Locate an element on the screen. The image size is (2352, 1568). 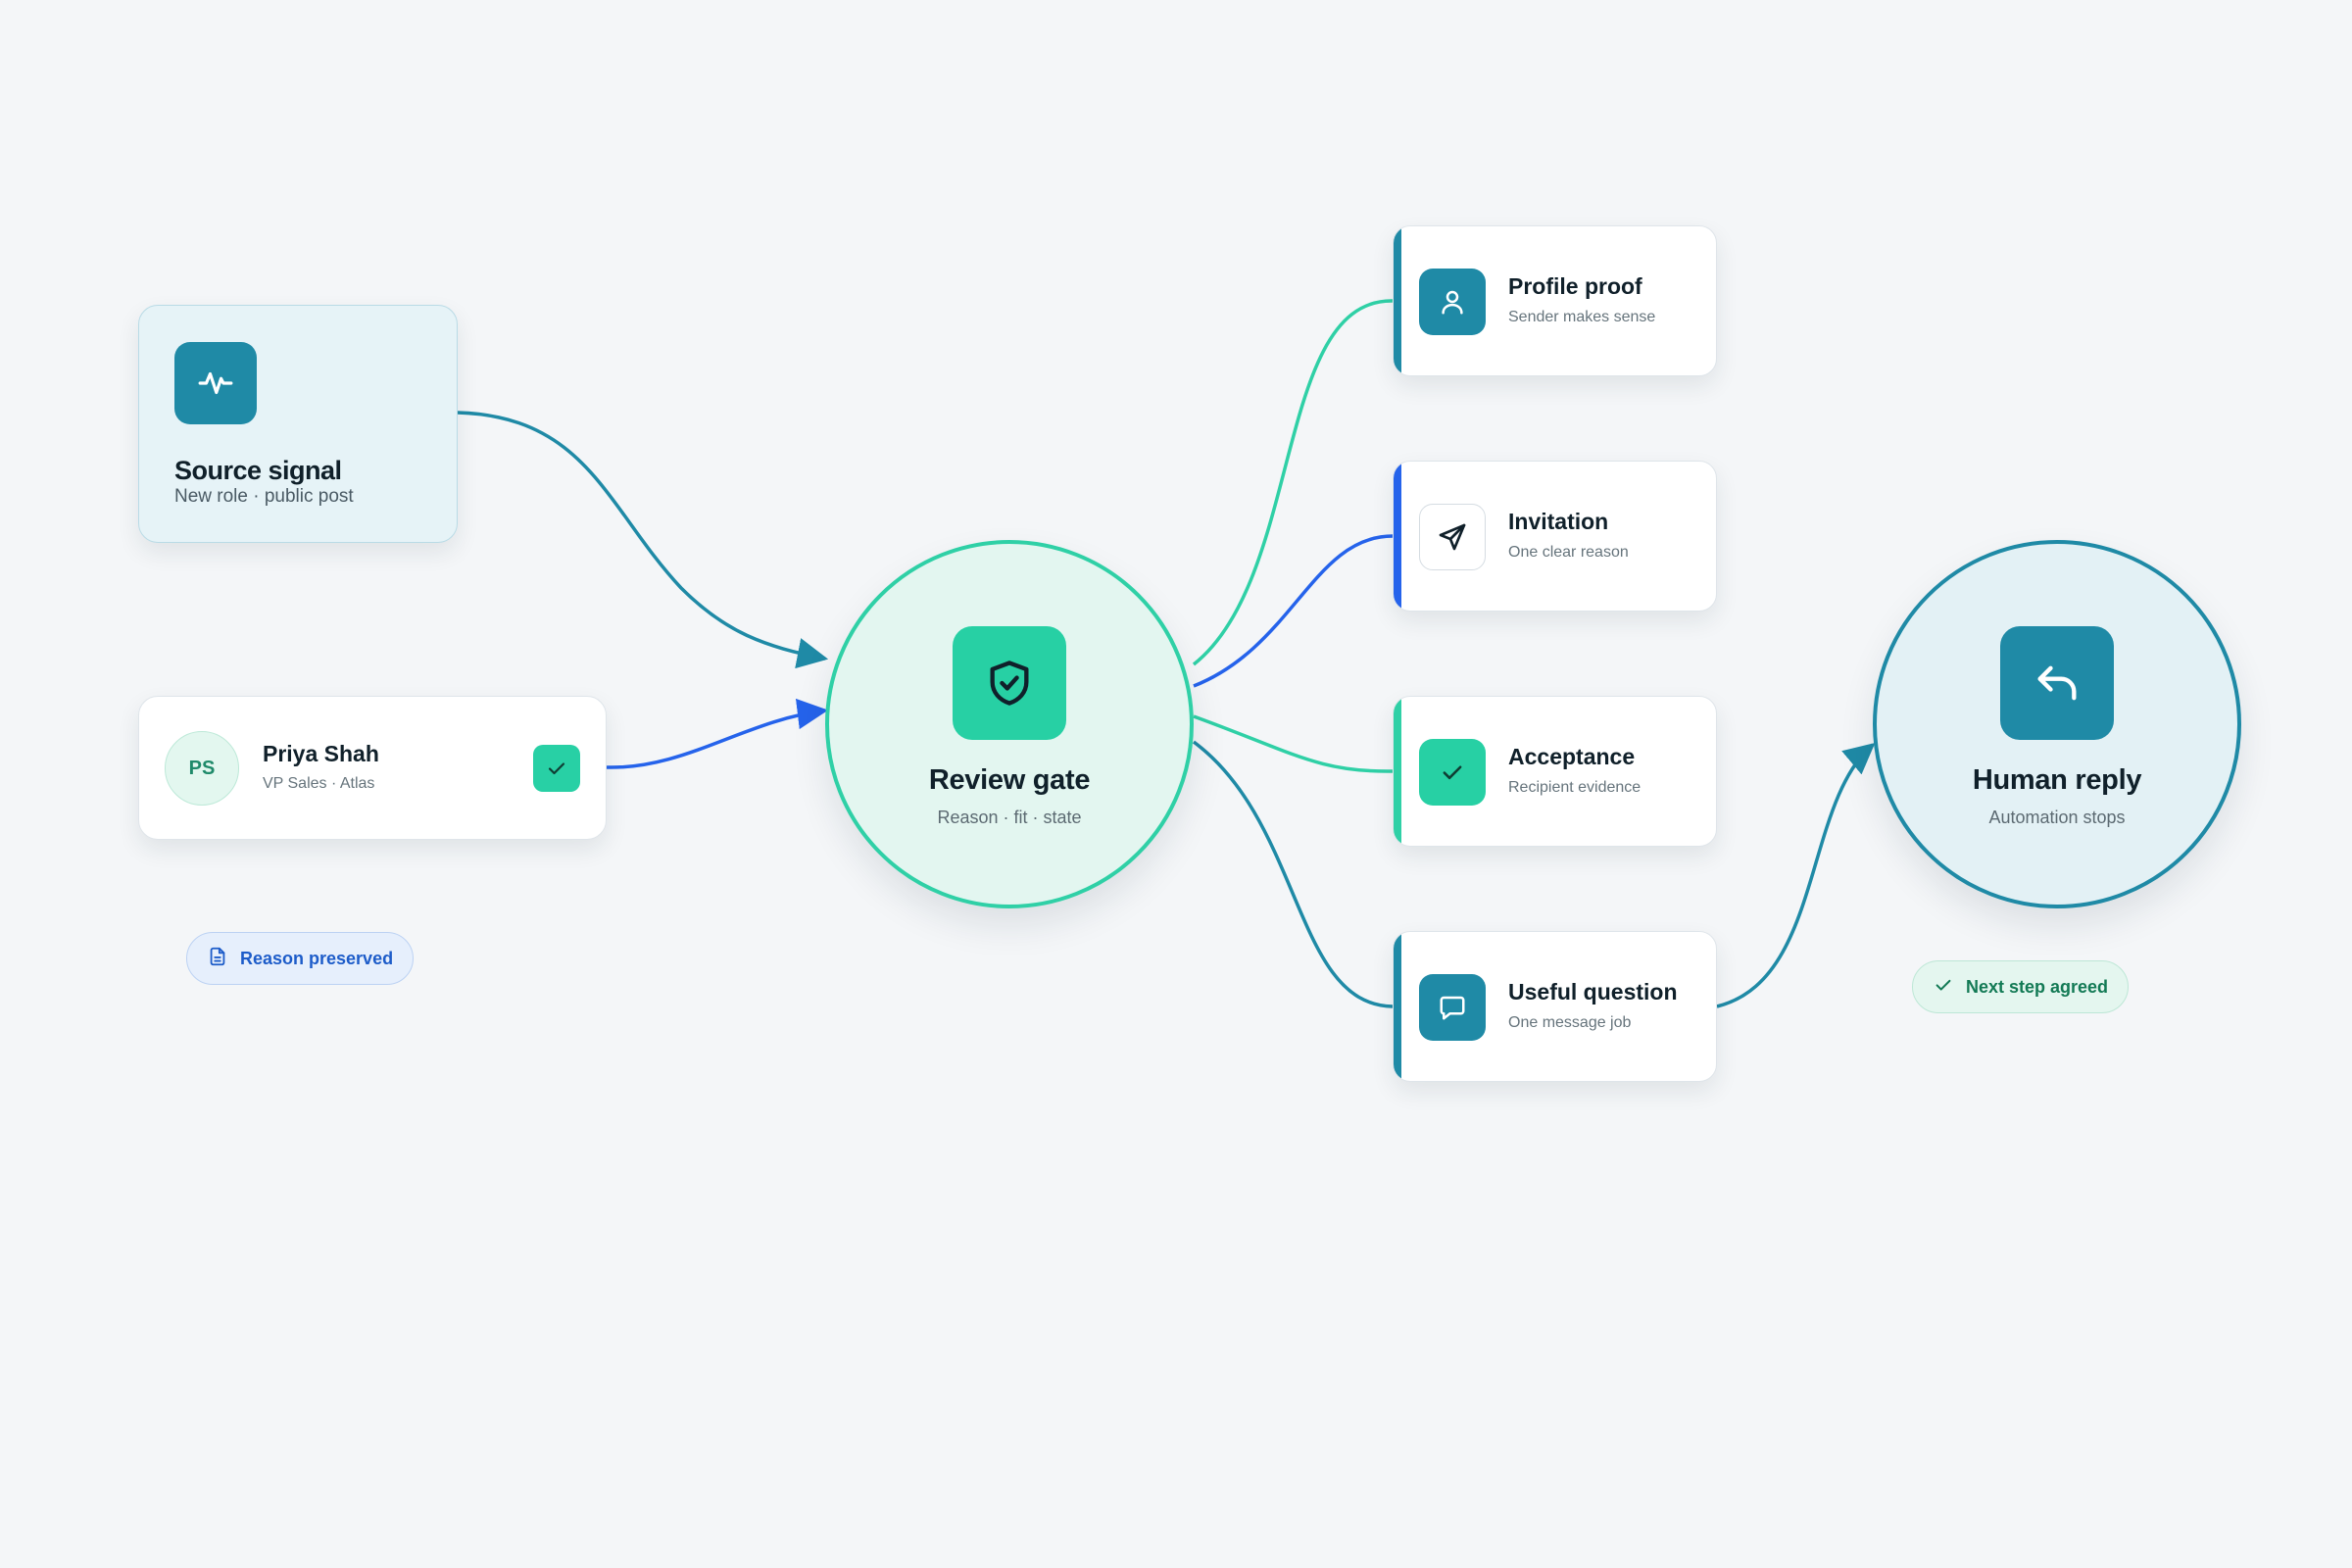
next-step-label: Next step agreed is located at coordinates (2037, 986).